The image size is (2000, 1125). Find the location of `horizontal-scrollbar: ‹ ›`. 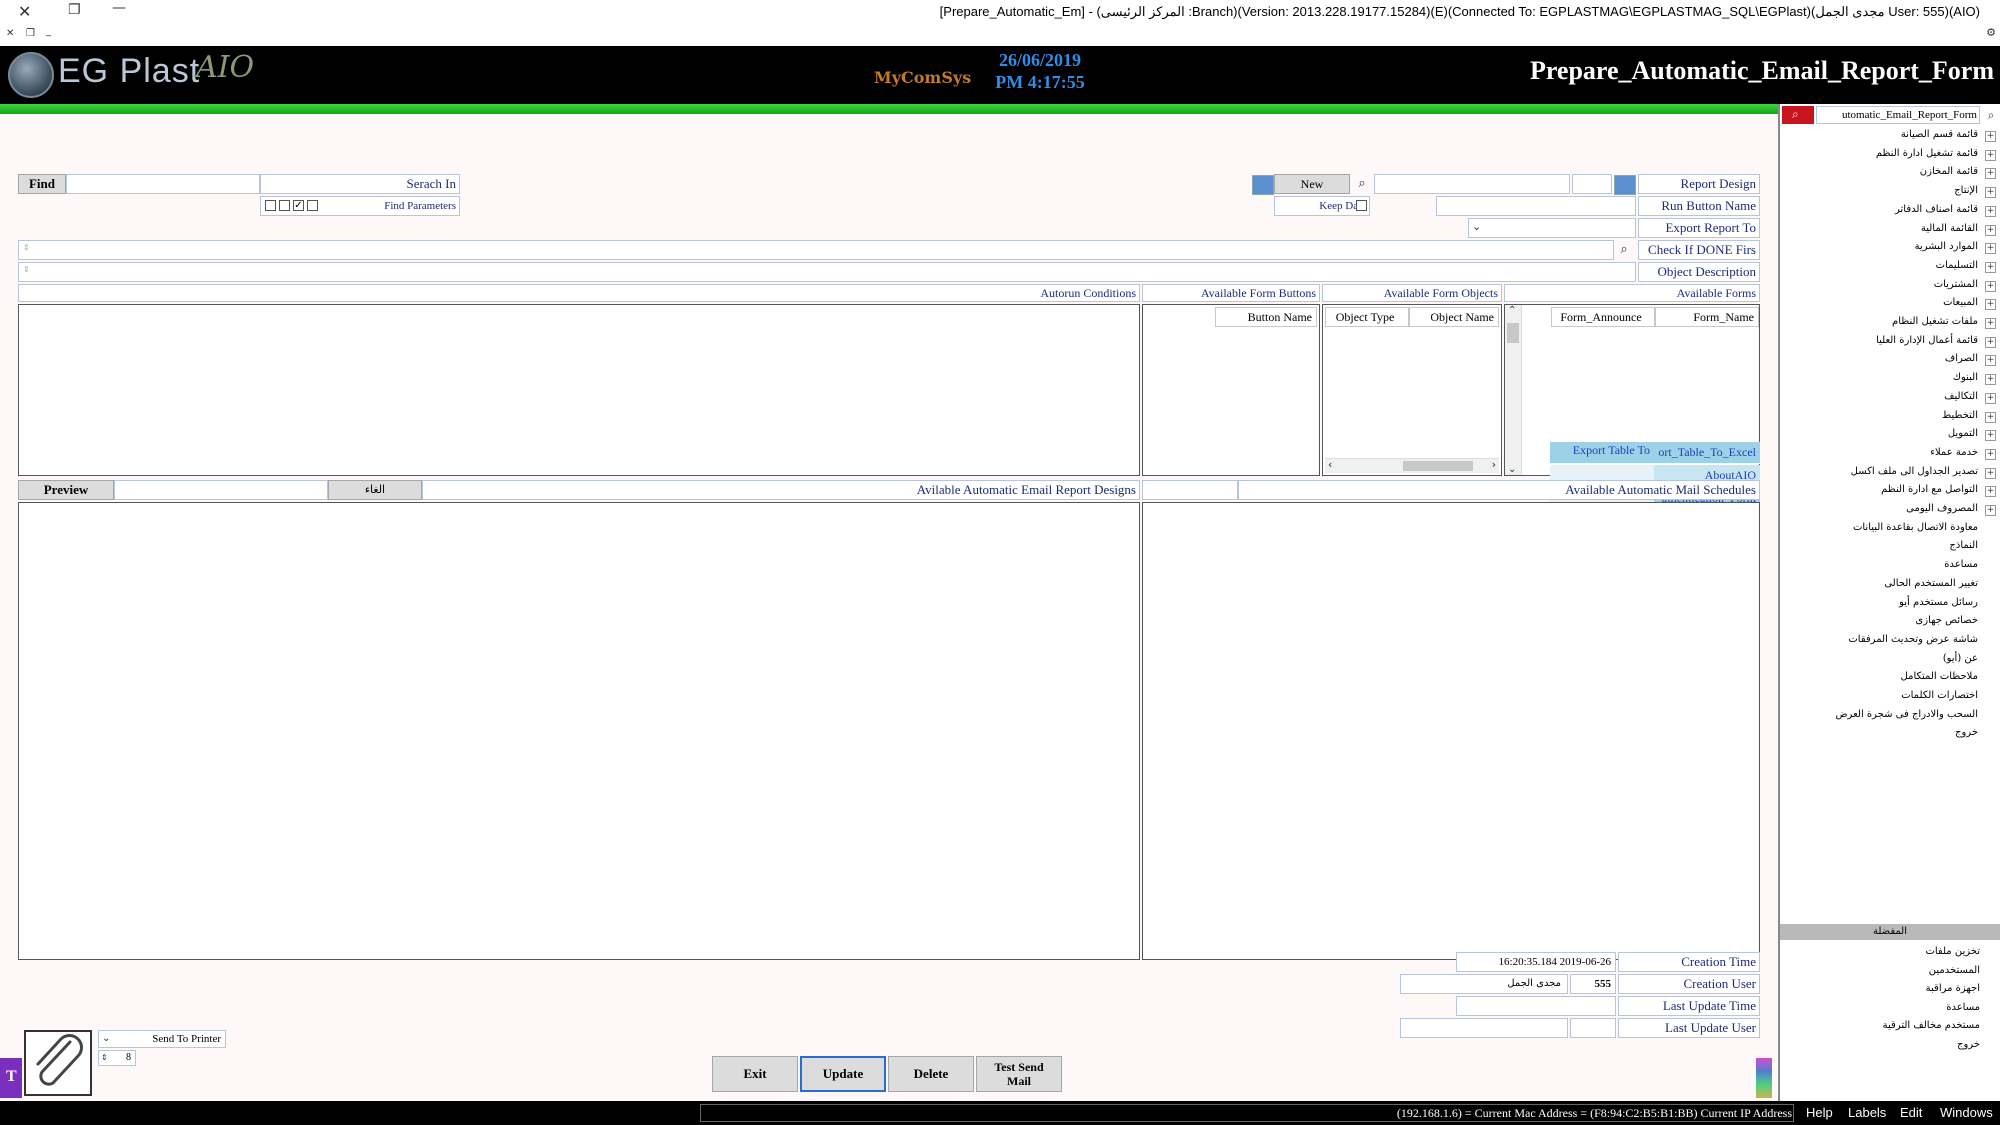

horizontal-scrollbar: ‹ › is located at coordinates (1412, 465).